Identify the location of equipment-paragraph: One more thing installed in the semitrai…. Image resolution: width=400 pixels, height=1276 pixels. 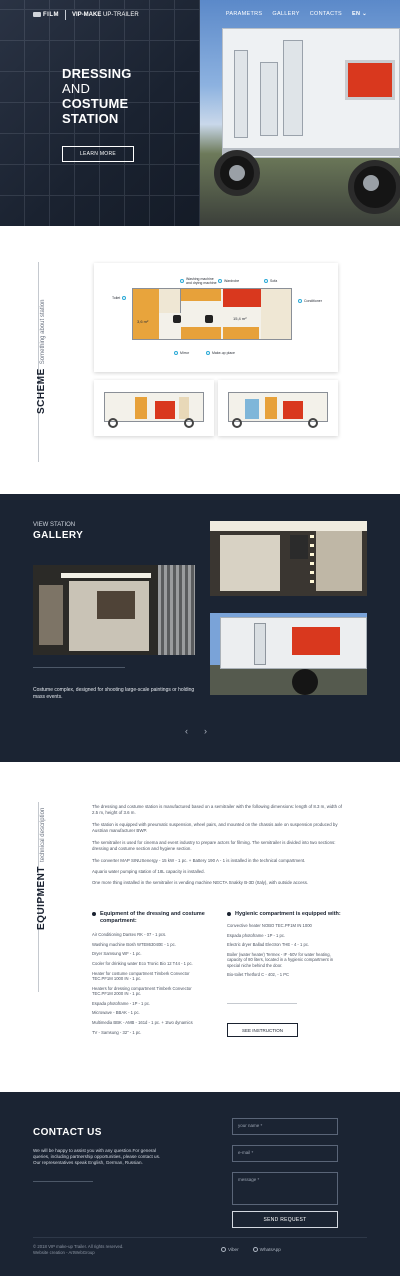
(200, 882).